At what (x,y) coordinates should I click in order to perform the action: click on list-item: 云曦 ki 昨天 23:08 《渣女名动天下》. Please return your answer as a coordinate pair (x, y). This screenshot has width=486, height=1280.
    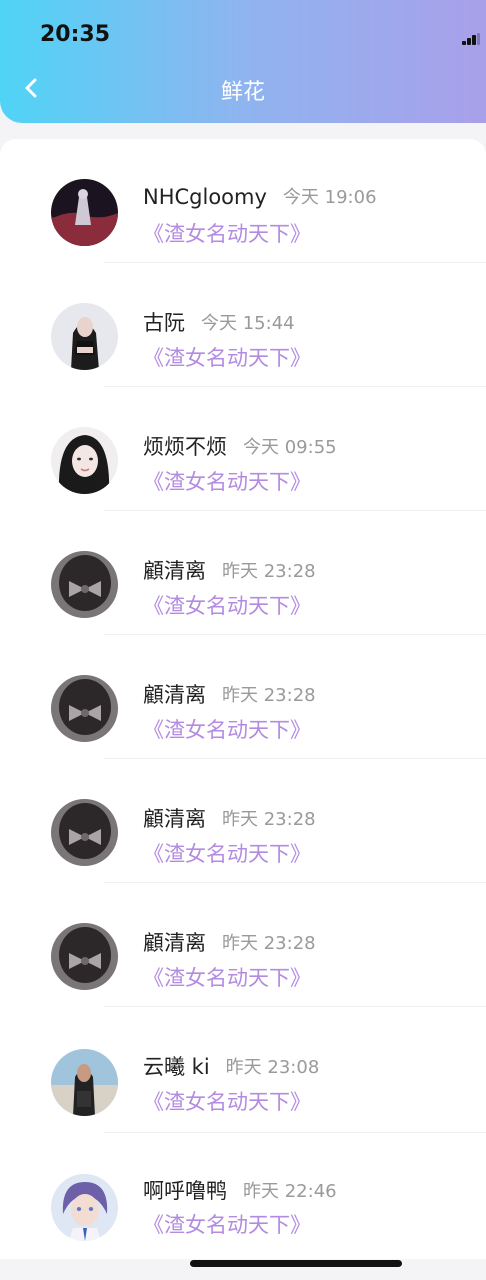
    Looking at the image, I should click on (243, 1070).